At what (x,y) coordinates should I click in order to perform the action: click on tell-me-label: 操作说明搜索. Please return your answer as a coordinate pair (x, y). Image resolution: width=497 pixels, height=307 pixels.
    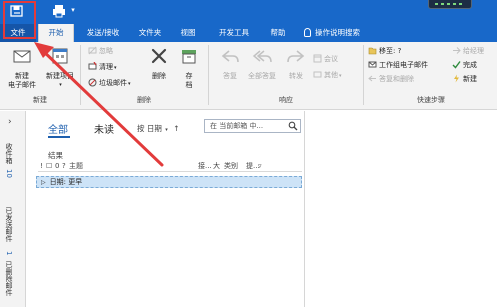
    Looking at the image, I should click on (337, 32).